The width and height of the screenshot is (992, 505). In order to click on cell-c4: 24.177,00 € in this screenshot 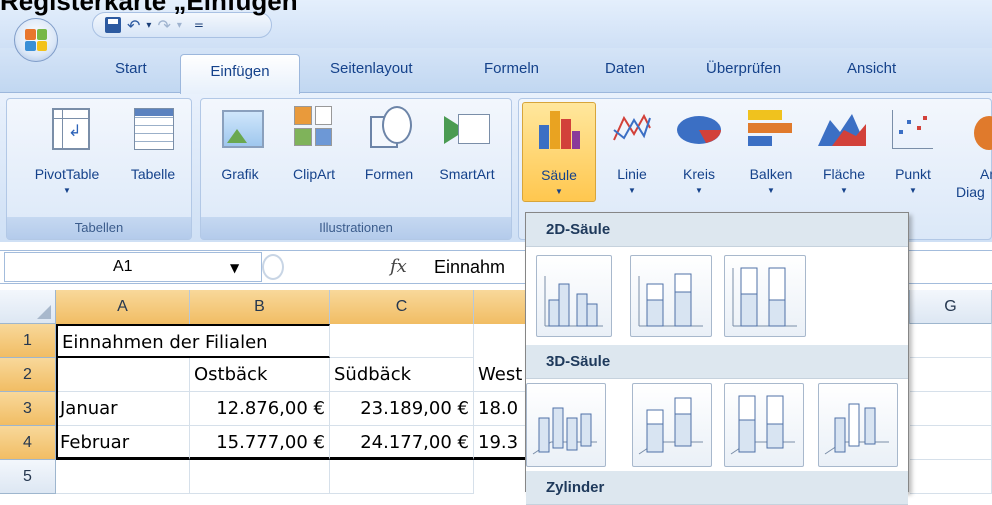, I will do `click(402, 443)`.